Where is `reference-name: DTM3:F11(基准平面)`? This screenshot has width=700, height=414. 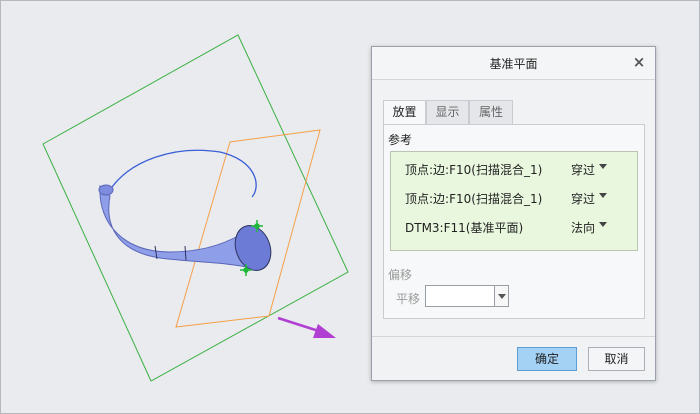
reference-name: DTM3:F11(基准平面) is located at coordinates (464, 228).